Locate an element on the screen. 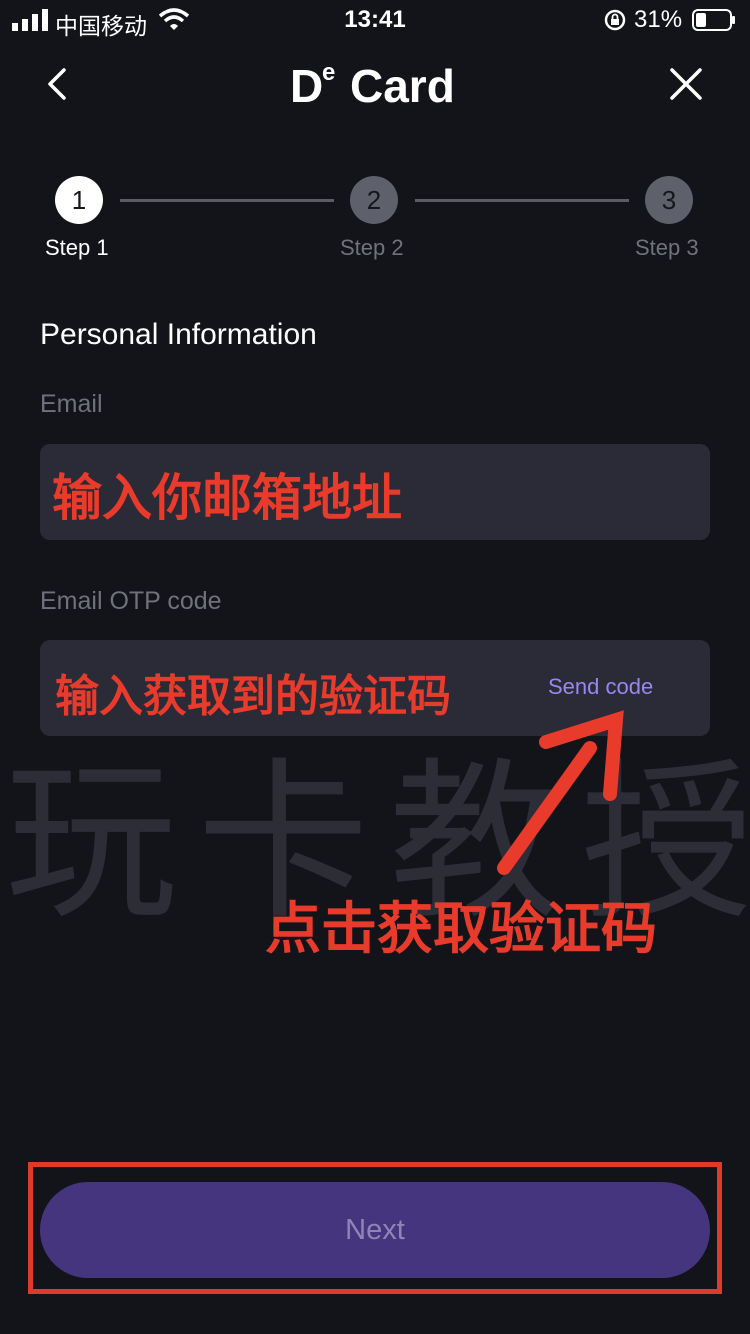 This screenshot has height=1334, width=750. step-3-label: Step 3 is located at coordinates (667, 247).